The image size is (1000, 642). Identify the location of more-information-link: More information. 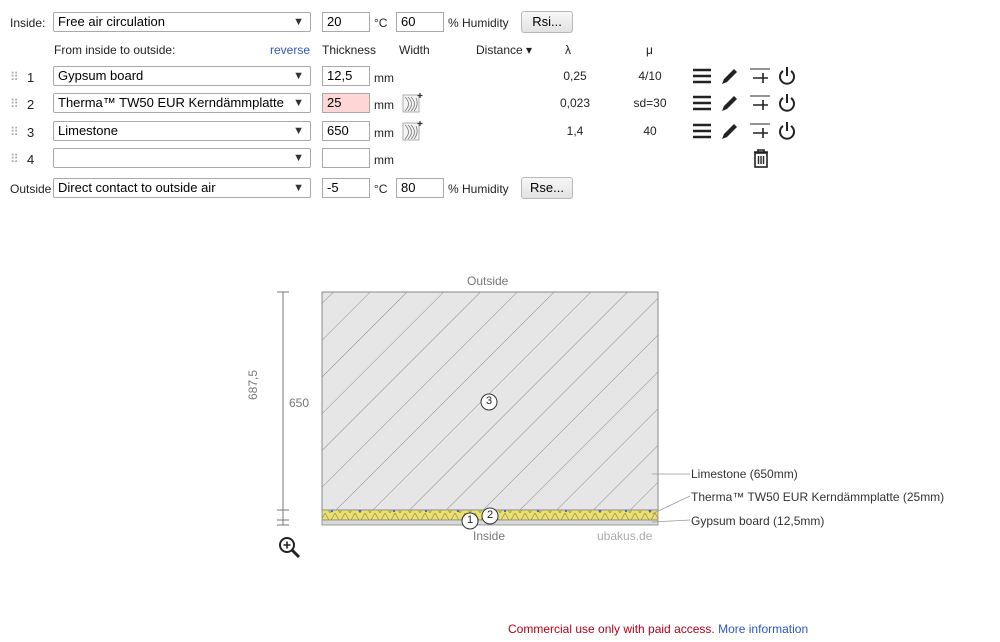
(763, 629).